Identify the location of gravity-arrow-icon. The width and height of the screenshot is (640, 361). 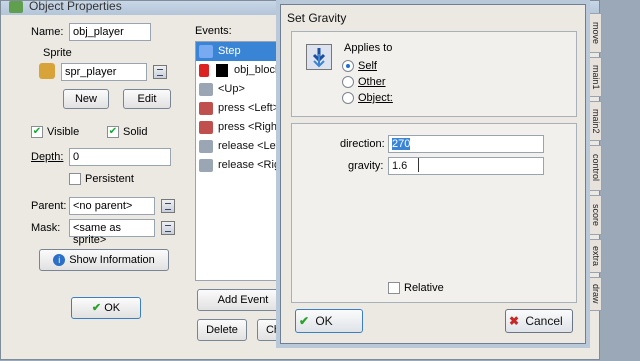
(319, 57).